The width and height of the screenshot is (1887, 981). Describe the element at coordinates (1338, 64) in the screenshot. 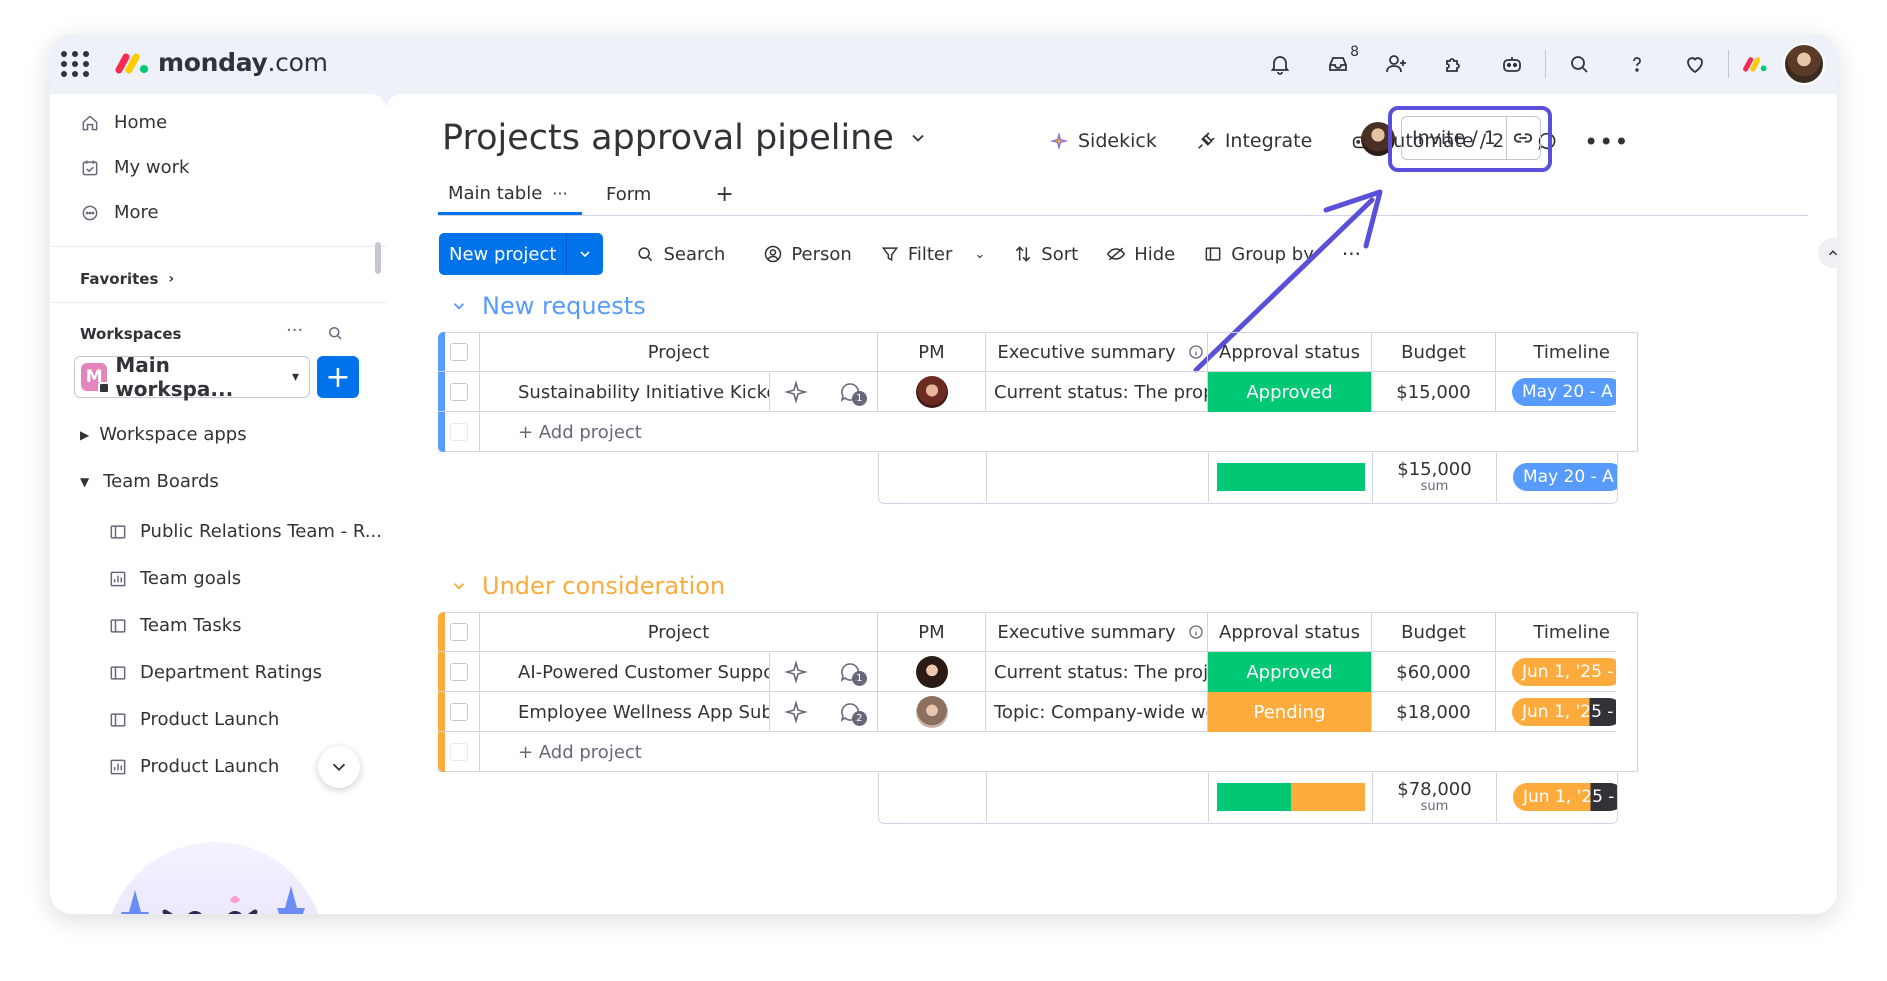

I see `inbox-icon: 8` at that location.